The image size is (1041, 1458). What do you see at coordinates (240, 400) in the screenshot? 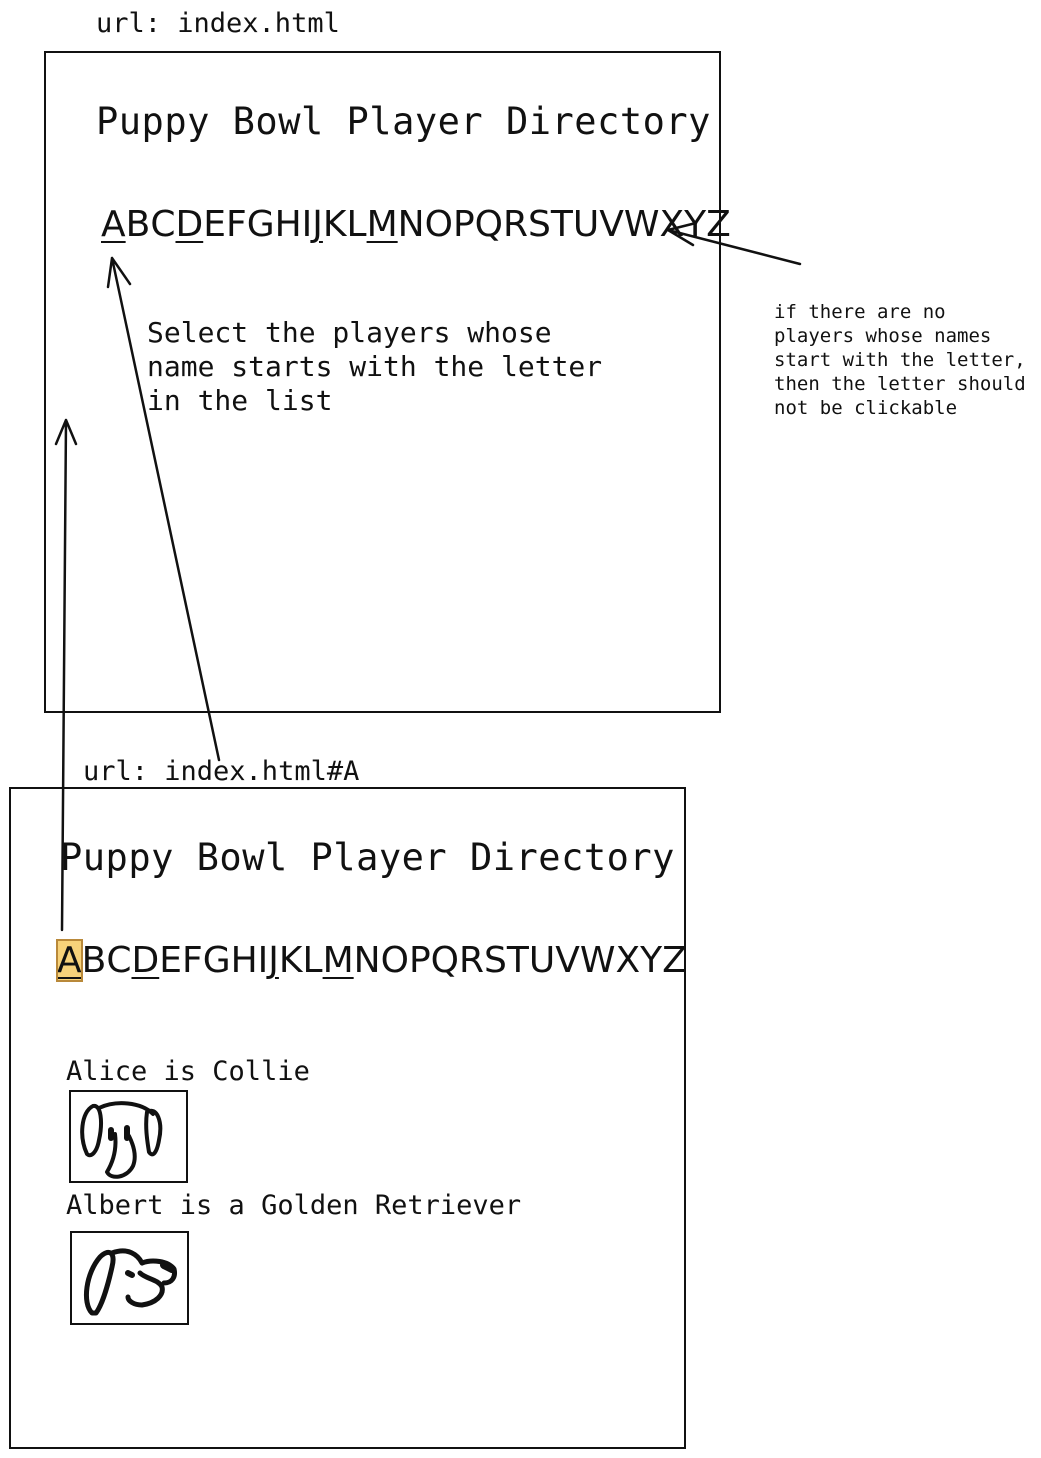
I see `hint-line: in the list` at bounding box center [240, 400].